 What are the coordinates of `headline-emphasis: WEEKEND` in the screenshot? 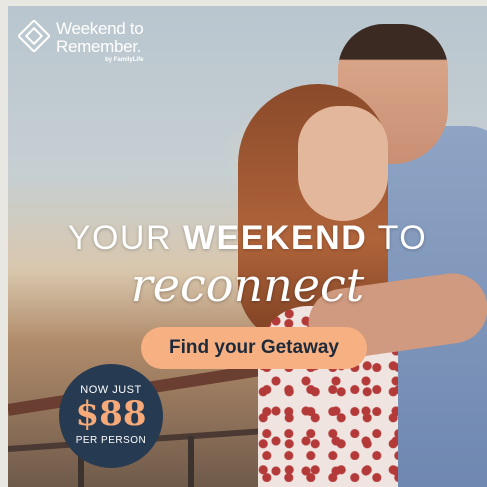 It's located at (275, 238).